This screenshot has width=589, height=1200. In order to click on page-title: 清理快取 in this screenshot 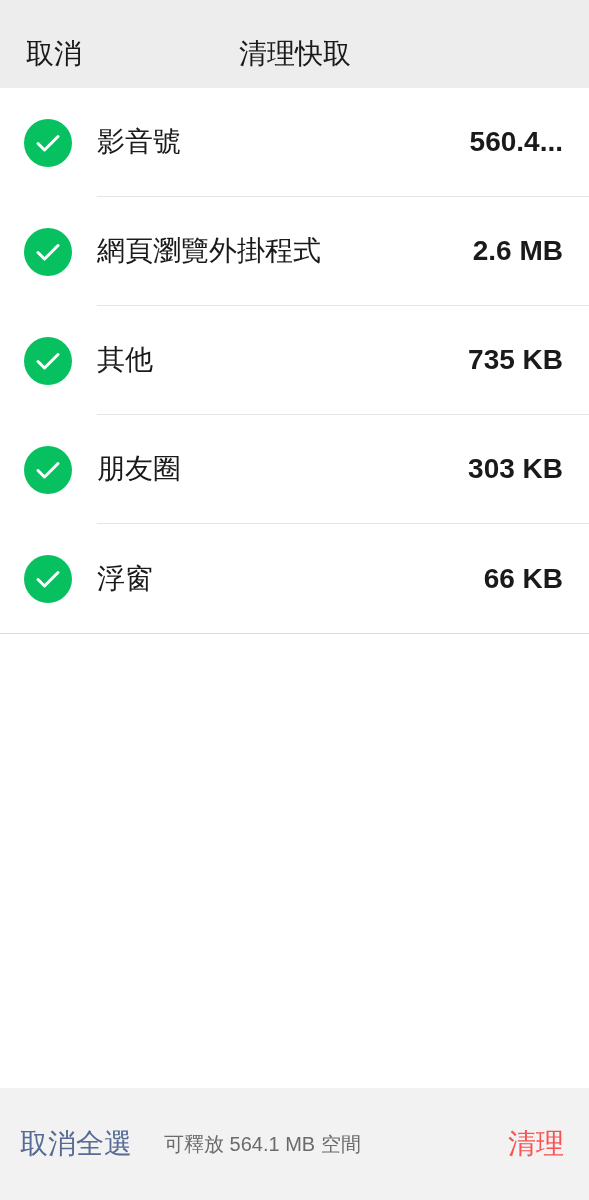, I will do `click(294, 54)`.